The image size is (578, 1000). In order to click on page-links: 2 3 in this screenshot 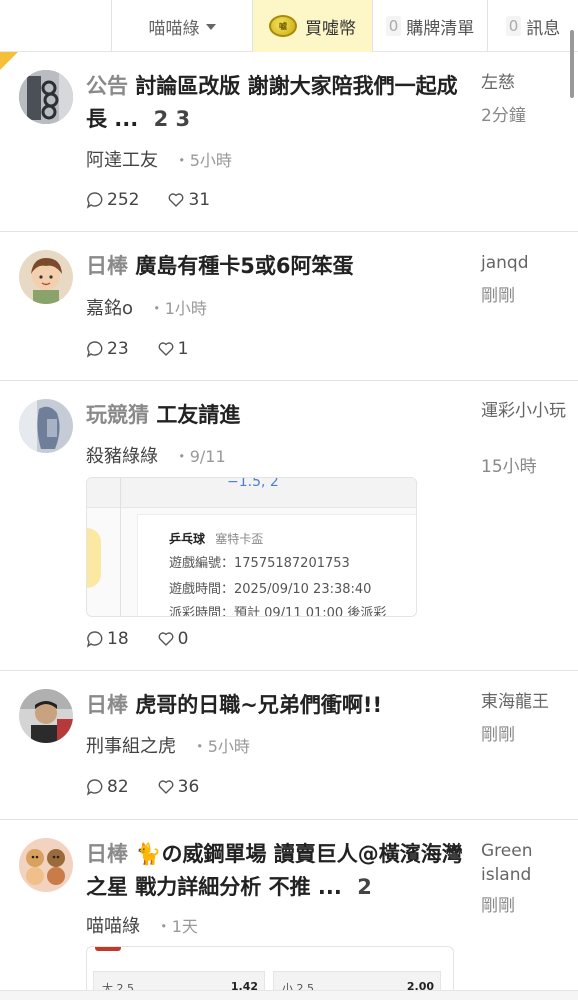, I will do `click(172, 119)`.